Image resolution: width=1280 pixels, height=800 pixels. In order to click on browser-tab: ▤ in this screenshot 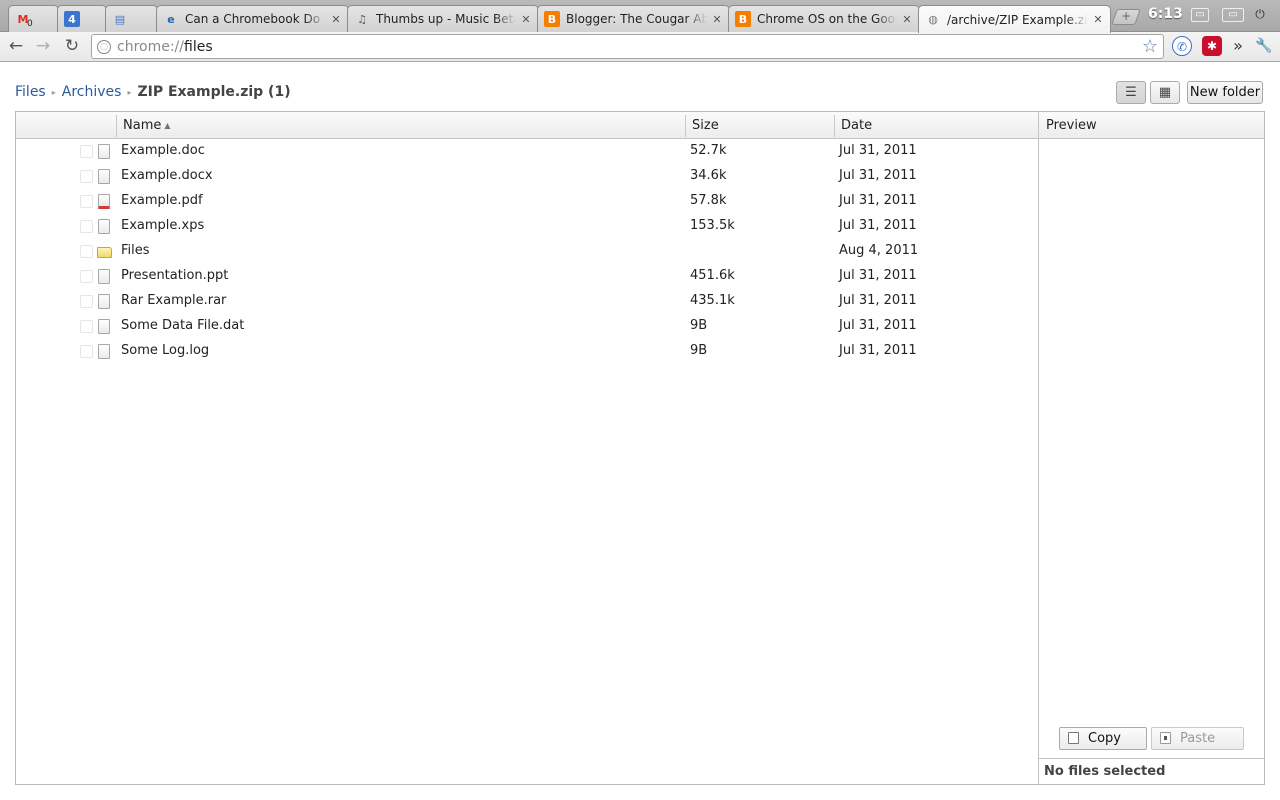, I will do `click(131, 18)`.